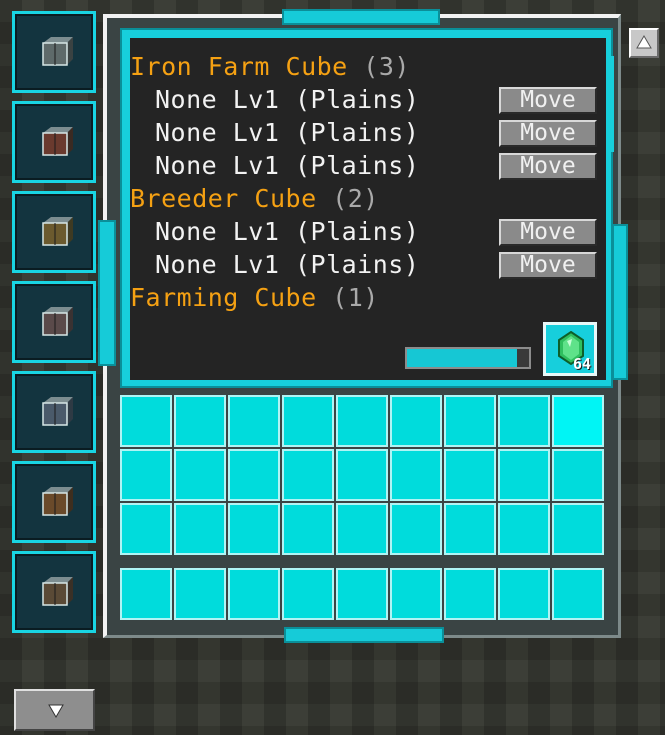 Image resolution: width=665 pixels, height=735 pixels. What do you see at coordinates (57, 231) in the screenshot?
I see `farming-cube-icon` at bounding box center [57, 231].